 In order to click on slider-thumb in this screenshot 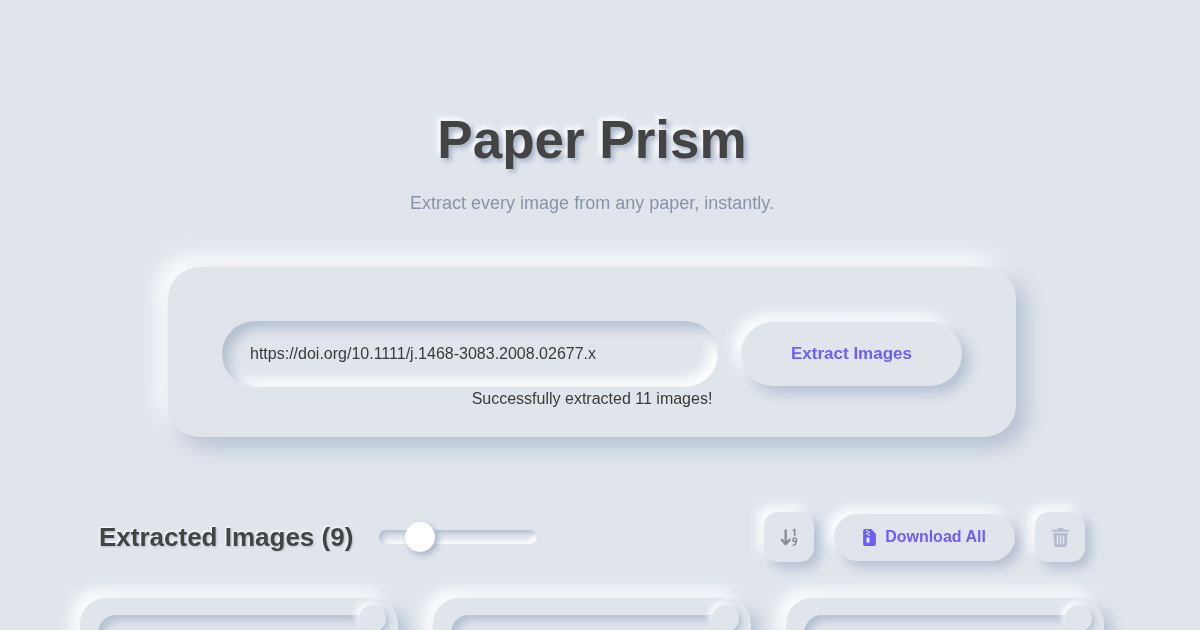, I will do `click(419, 537)`.